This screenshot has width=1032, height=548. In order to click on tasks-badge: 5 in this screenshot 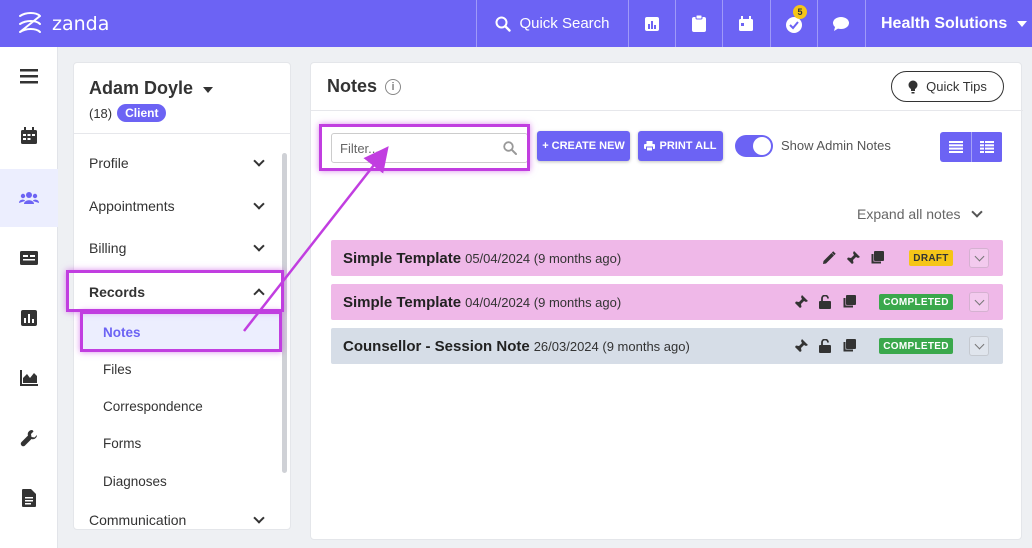, I will do `click(800, 12)`.